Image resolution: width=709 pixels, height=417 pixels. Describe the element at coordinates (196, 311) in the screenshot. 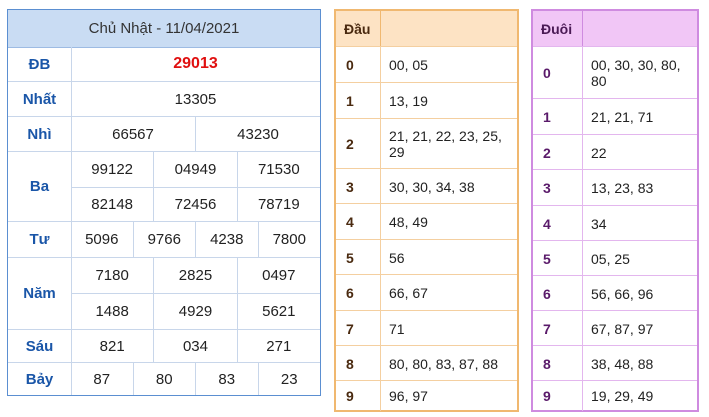

I see `prize-number: 4929` at that location.